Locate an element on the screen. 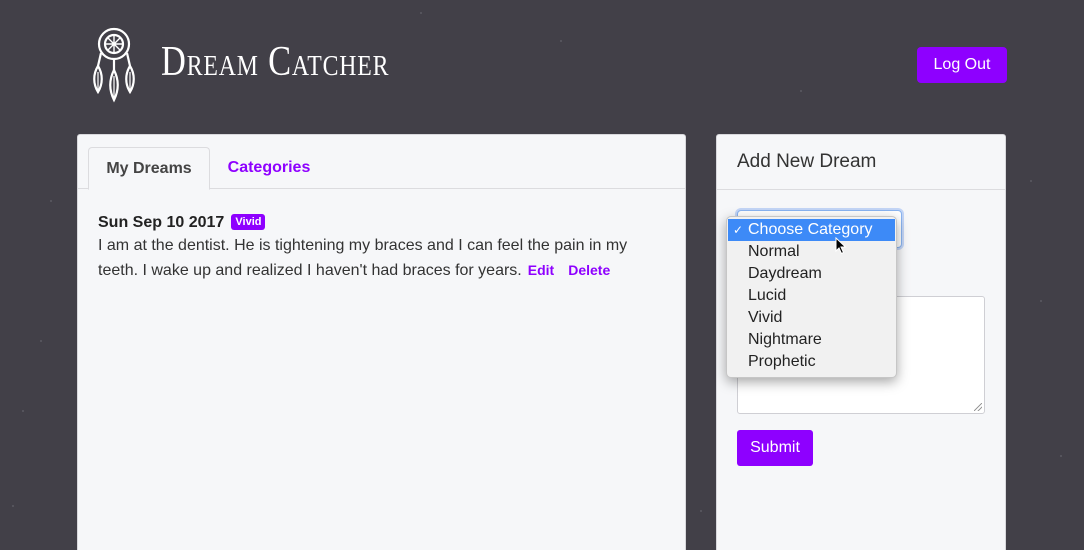 This screenshot has width=1084, height=550. tab-my-dreams: My Dreams is located at coordinates (149, 168).